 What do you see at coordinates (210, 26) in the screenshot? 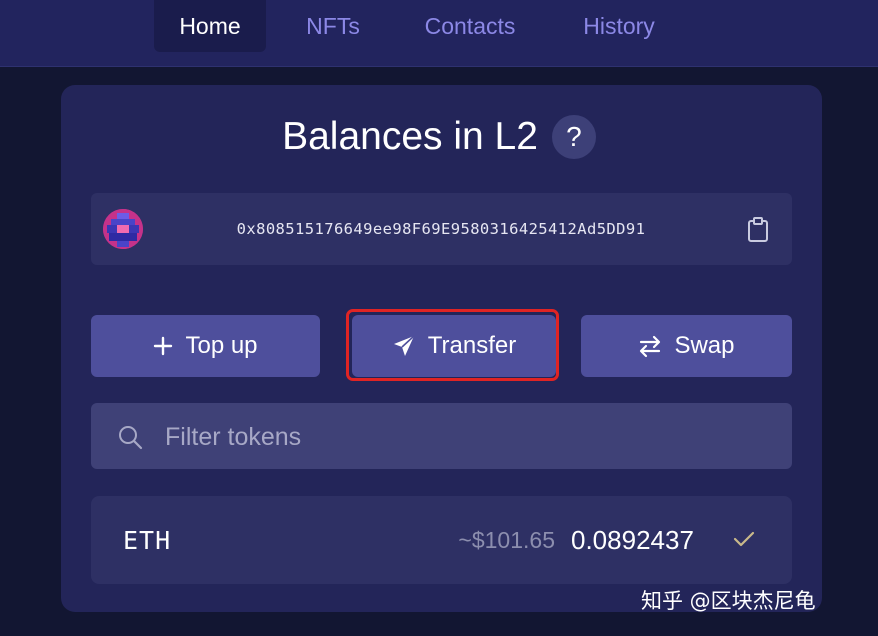
I see `tab-home: Home` at bounding box center [210, 26].